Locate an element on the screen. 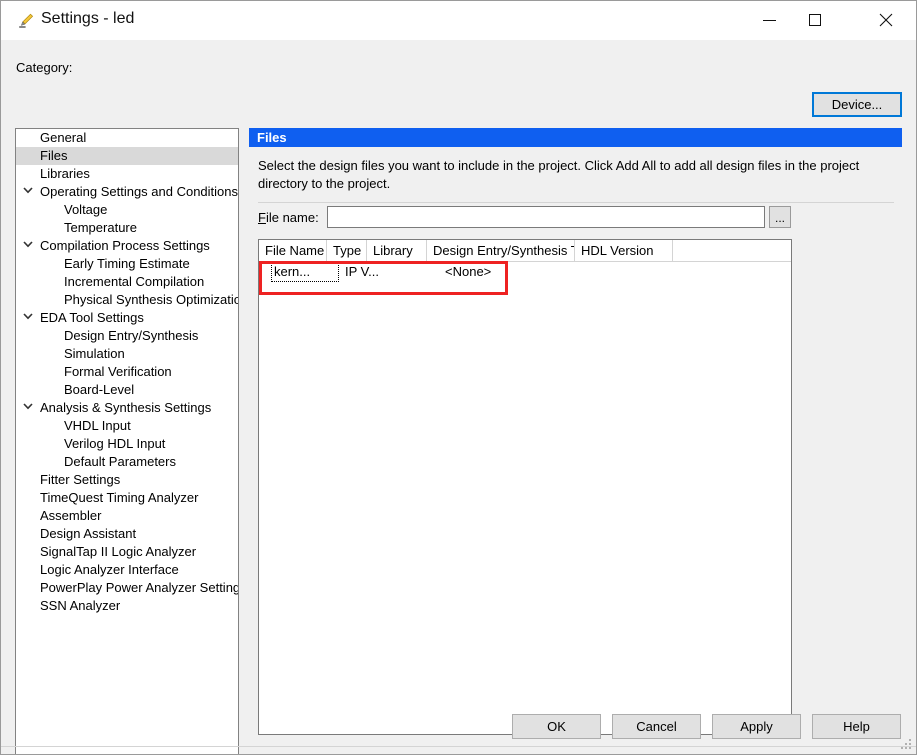  cancel-button-label: Cancel is located at coordinates (656, 726).